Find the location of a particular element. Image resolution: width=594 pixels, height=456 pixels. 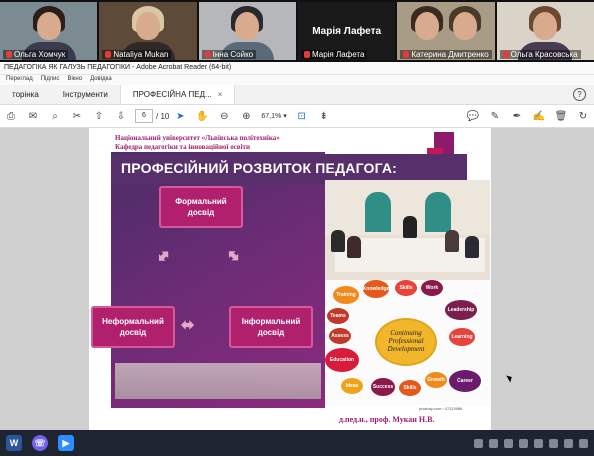

taskbar: W ☏ ▶ is located at coordinates (297, 443).